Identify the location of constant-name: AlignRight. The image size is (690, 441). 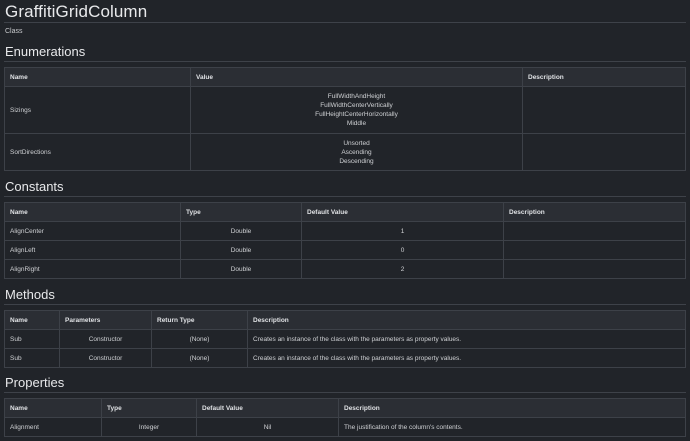
(92, 269).